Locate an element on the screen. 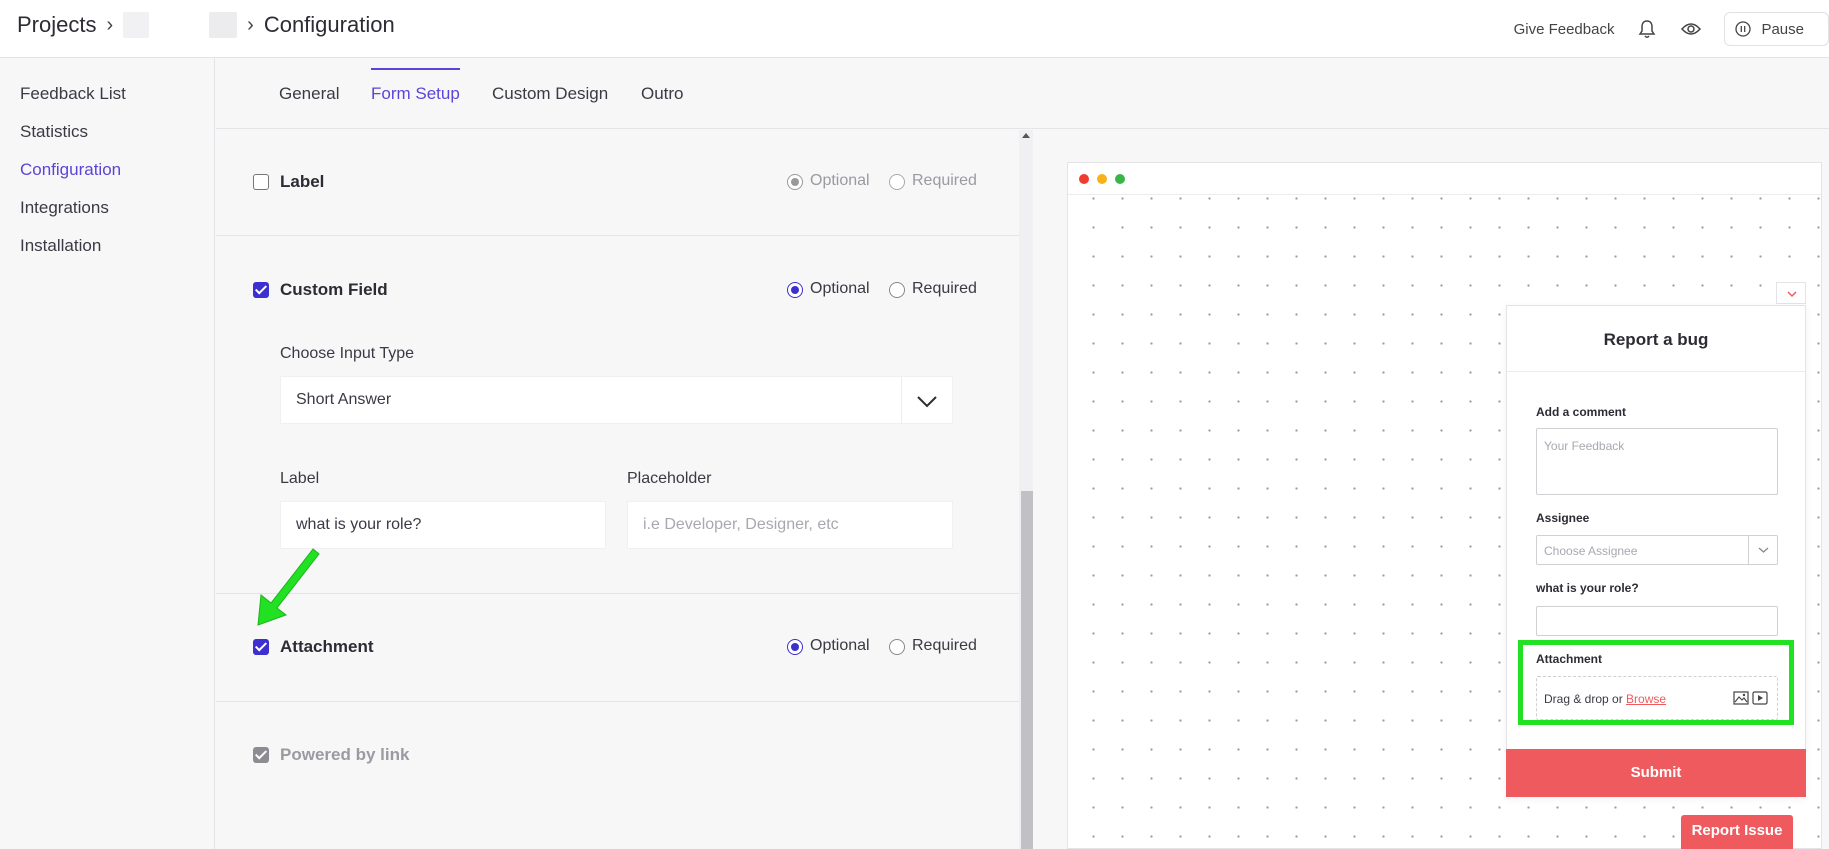 This screenshot has width=1829, height=849. breadcrumb-current: Configuration is located at coordinates (329, 24).